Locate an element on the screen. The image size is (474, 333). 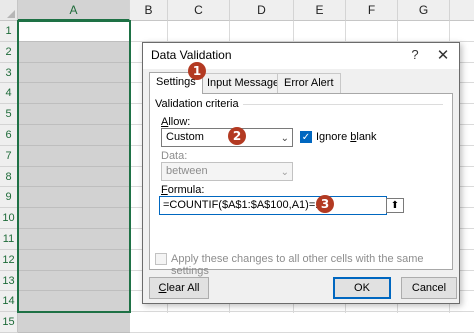
allow-label: Allow: is located at coordinates (175, 122).